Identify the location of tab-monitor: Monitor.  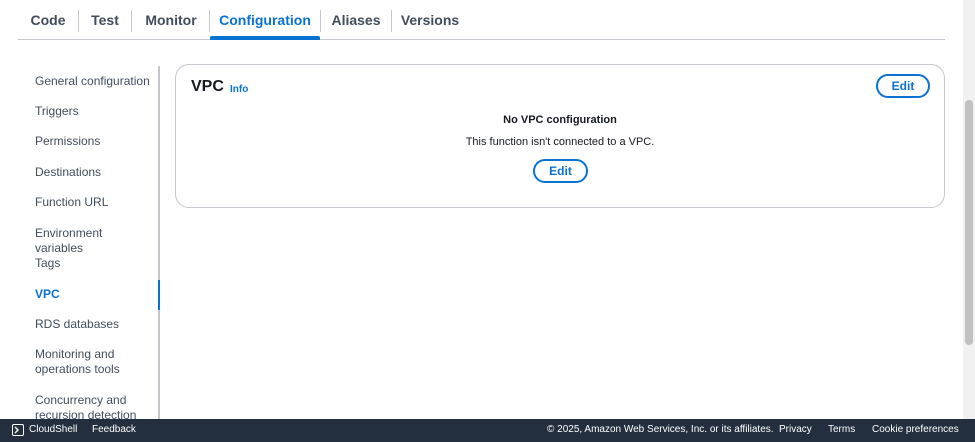
(171, 19).